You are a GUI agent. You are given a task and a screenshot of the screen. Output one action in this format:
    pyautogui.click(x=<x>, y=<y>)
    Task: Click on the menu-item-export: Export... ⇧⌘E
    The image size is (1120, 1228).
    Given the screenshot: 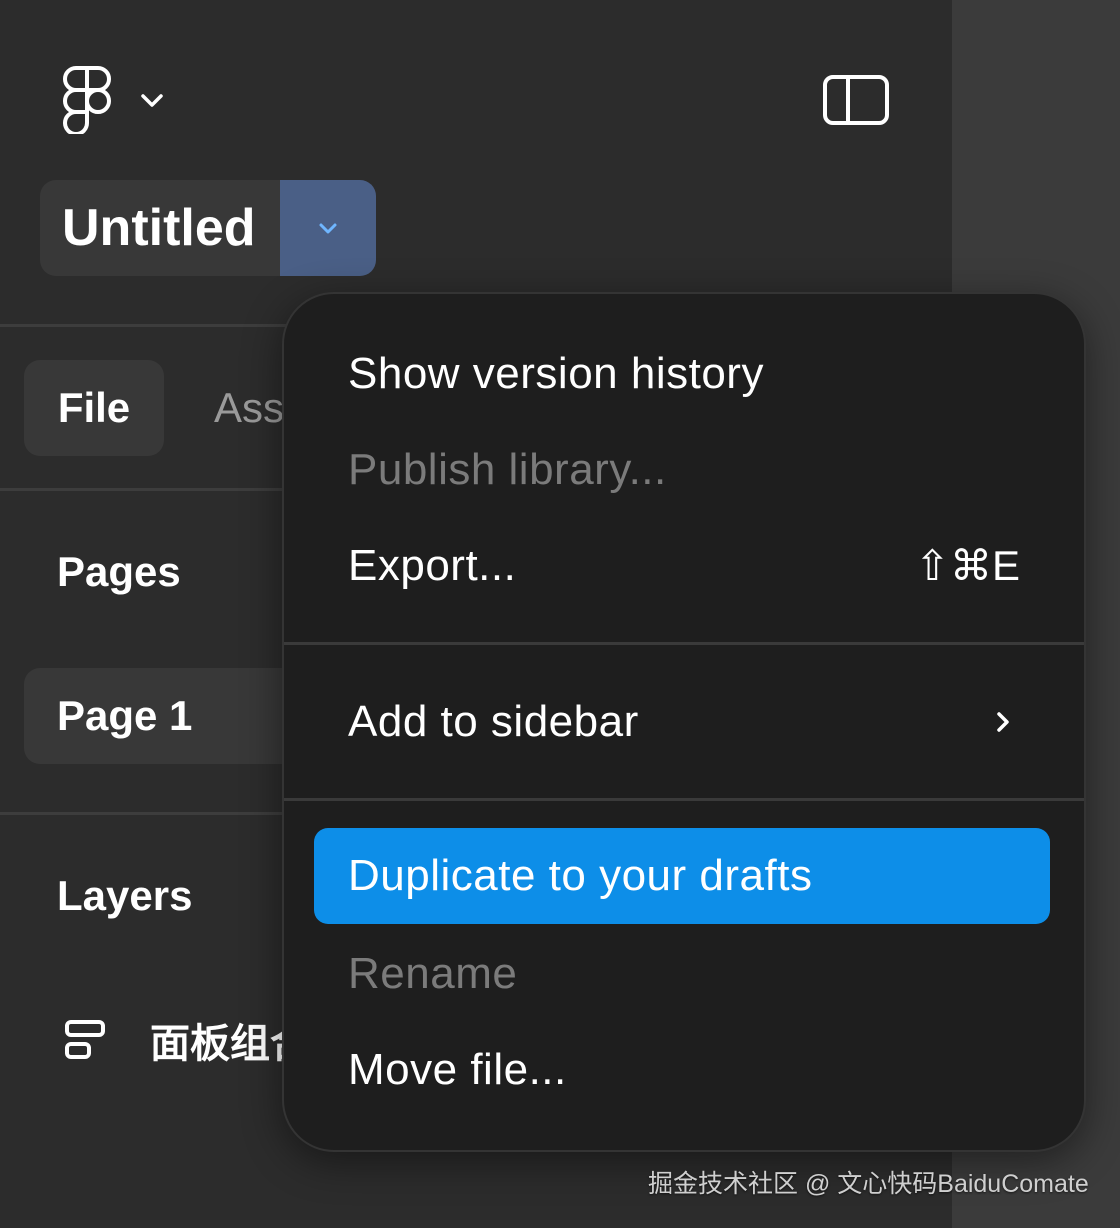 What is the action you would take?
    pyautogui.click(x=684, y=566)
    